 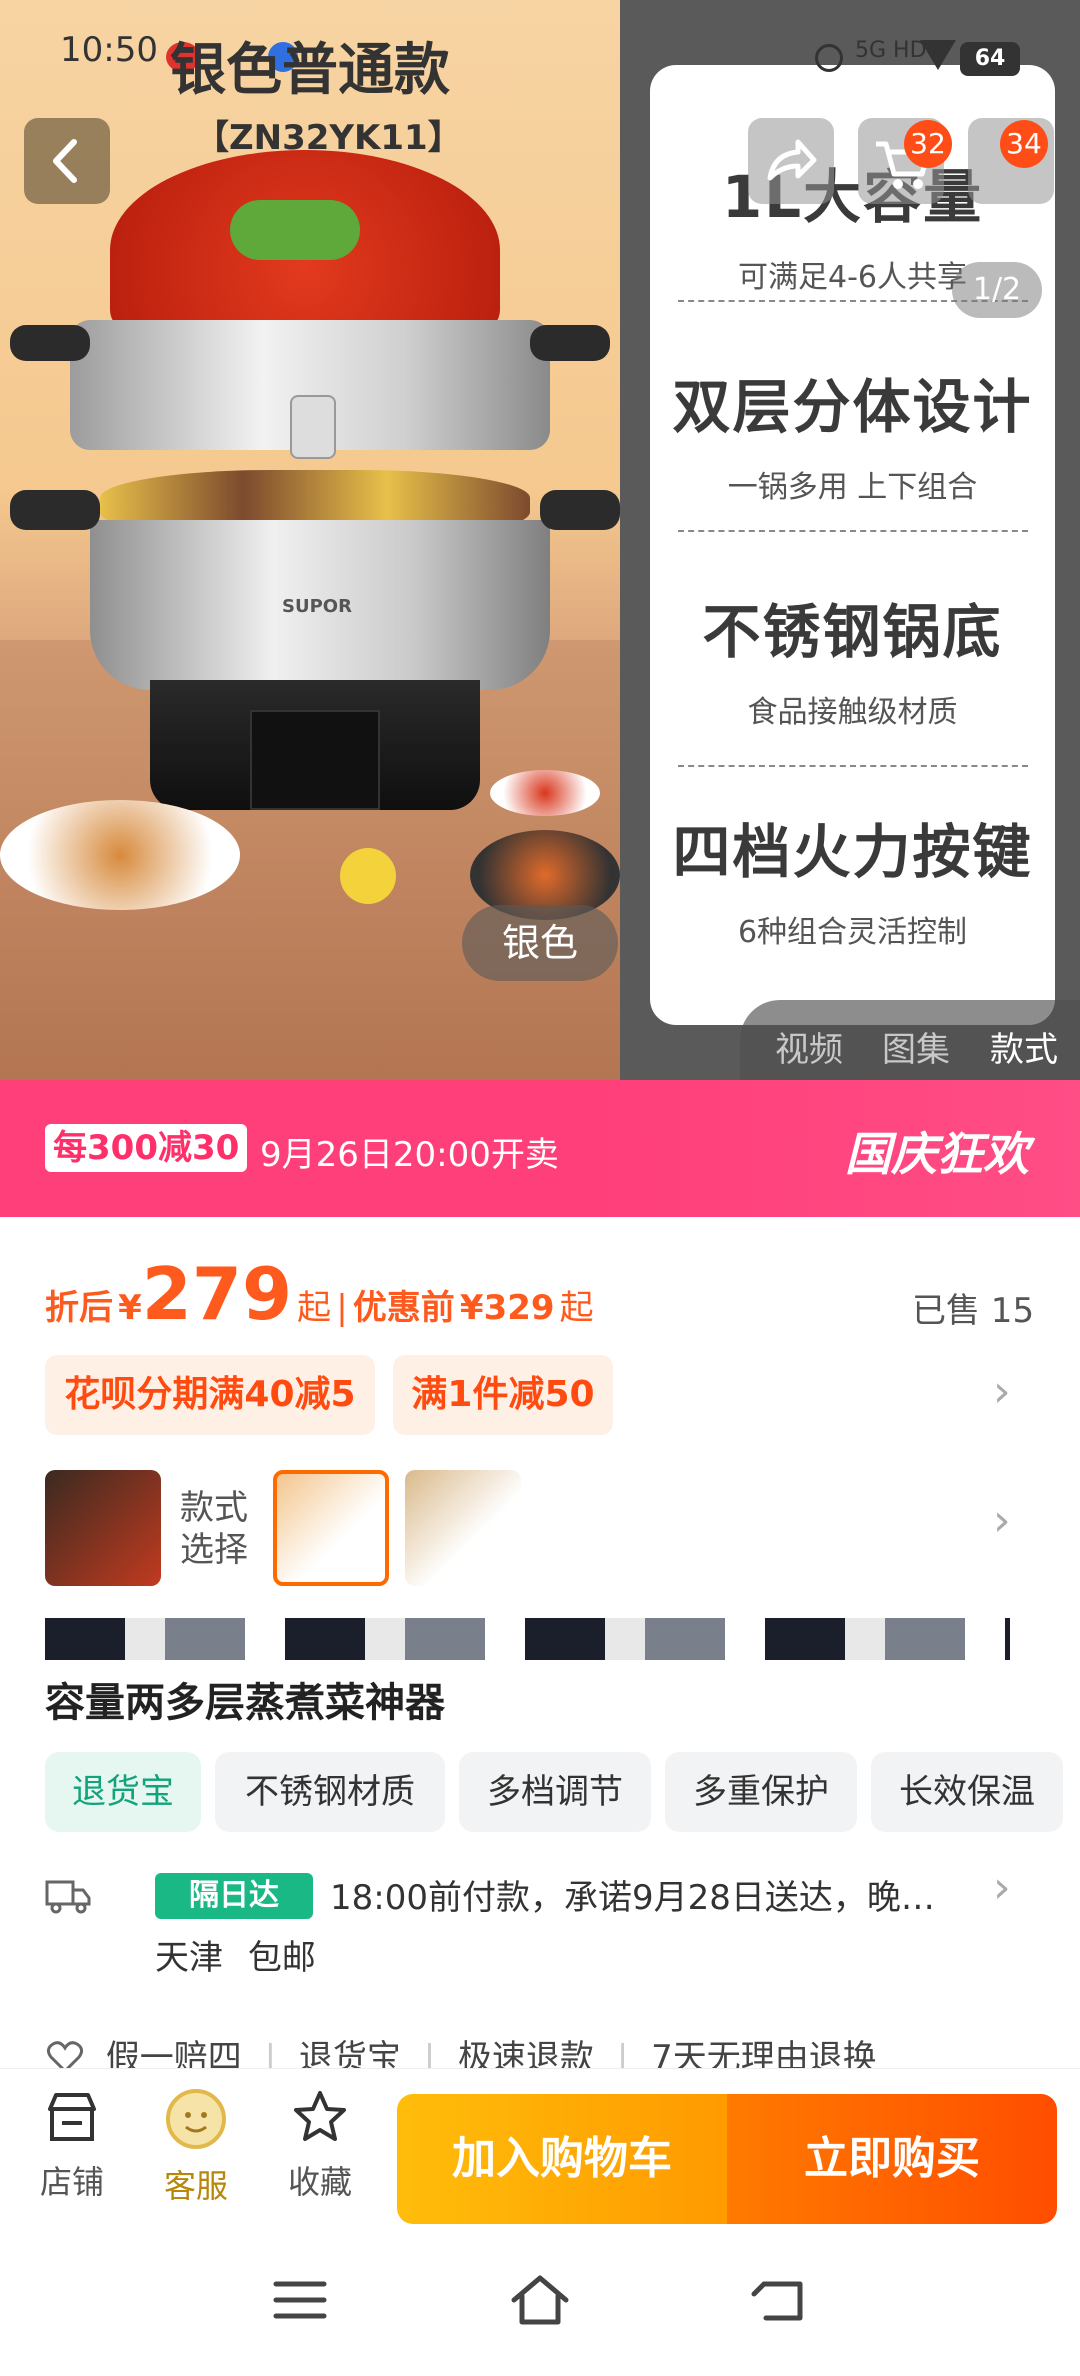 What do you see at coordinates (761, 1792) in the screenshot?
I see `tag-protection: 多重保护` at bounding box center [761, 1792].